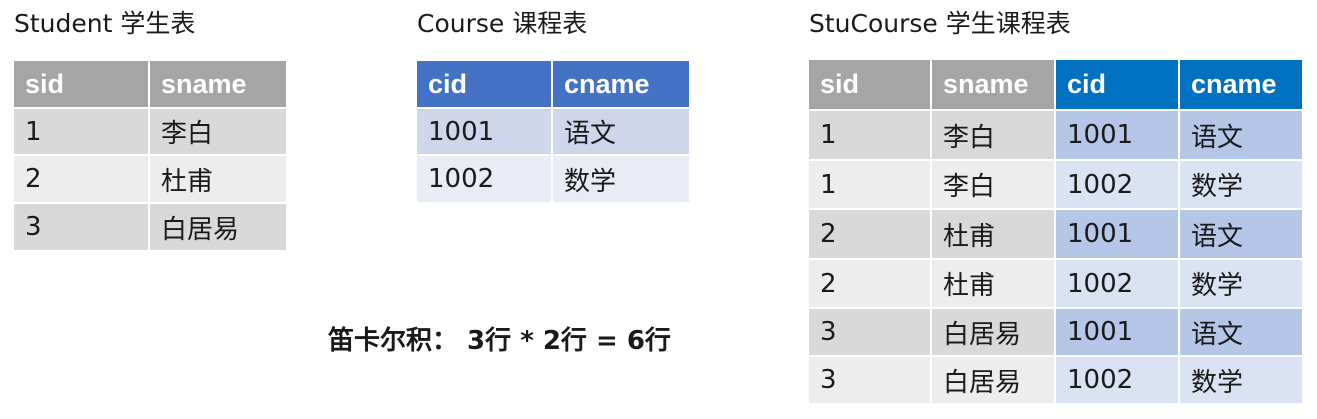 The height and width of the screenshot is (419, 1317). I want to click on table-row: 2 杜甫 1002 数学, so click(1055, 283).